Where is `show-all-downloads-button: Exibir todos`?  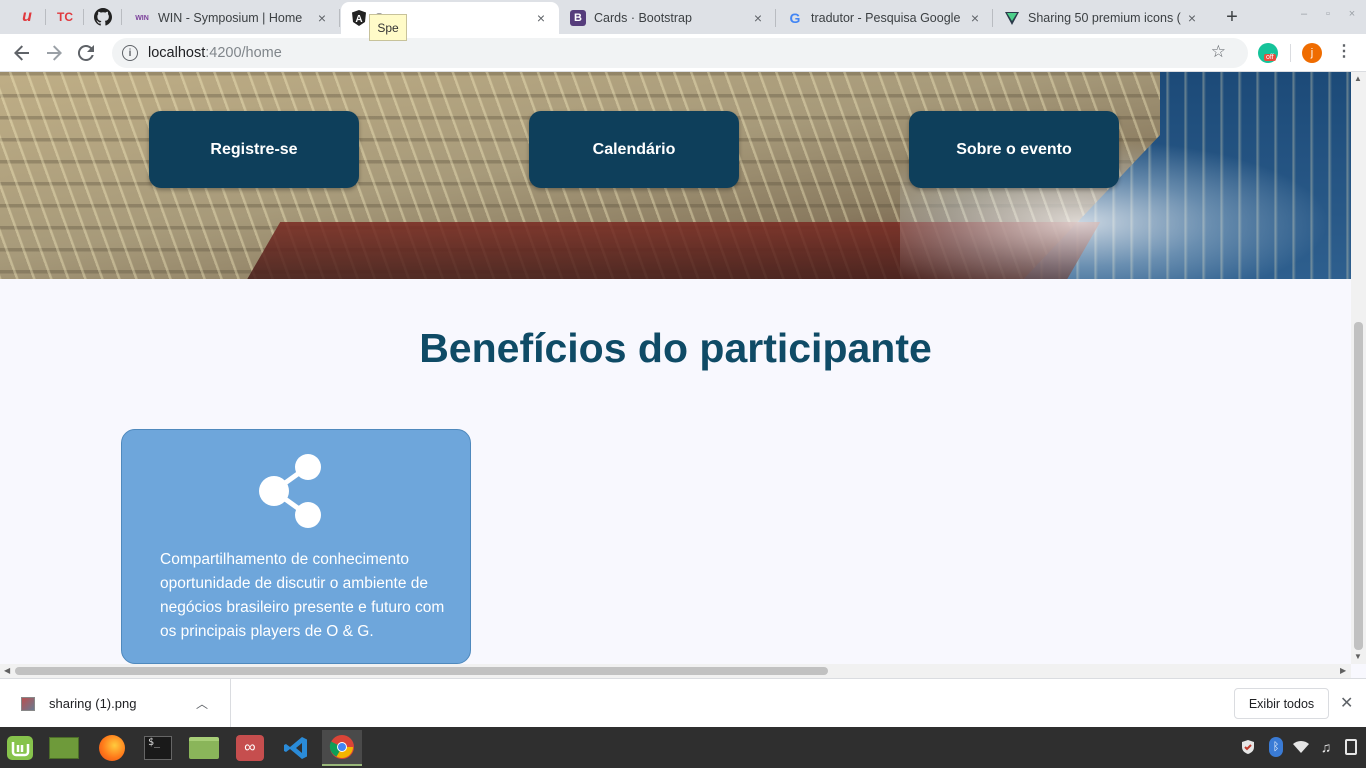
show-all-downloads-button: Exibir todos is located at coordinates (1281, 703).